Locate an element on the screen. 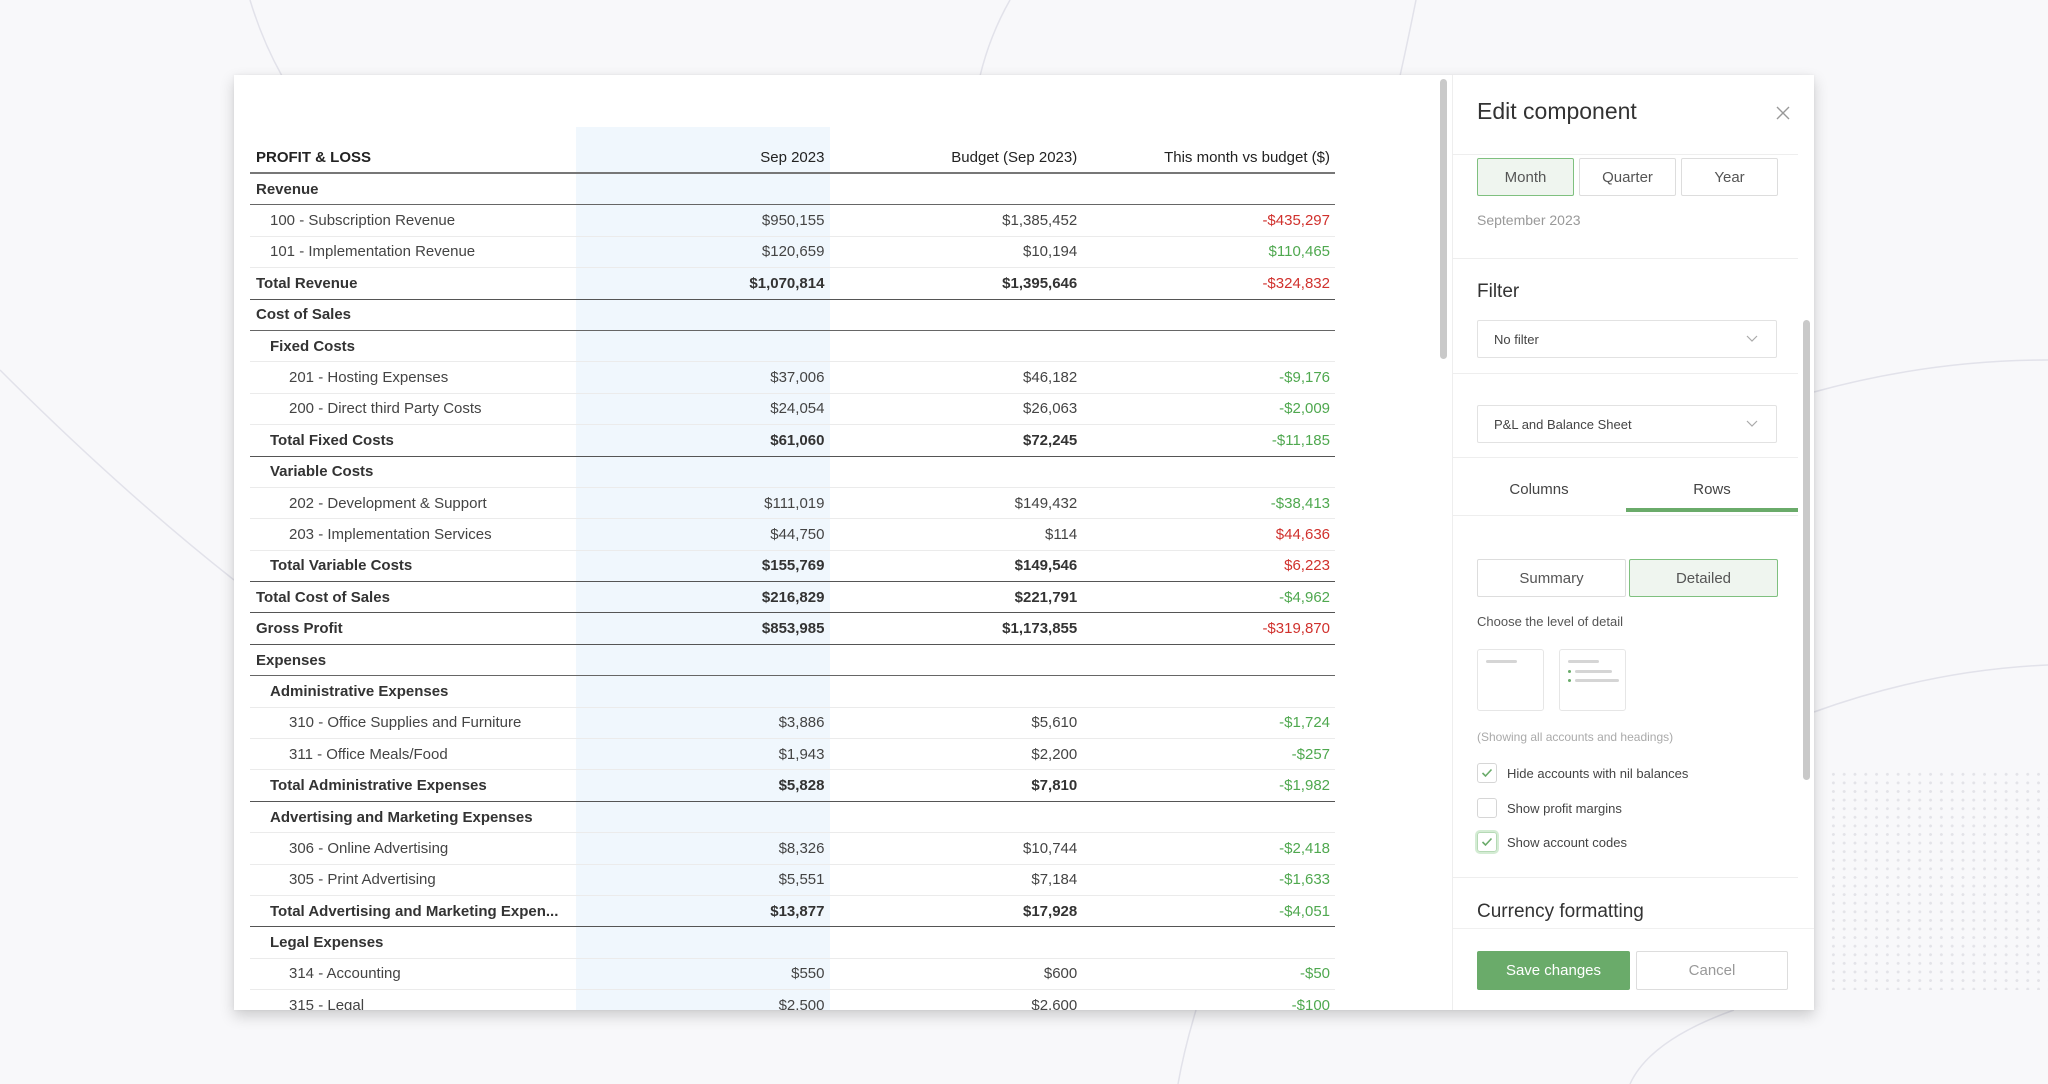  total-row: Gross Profit $853,985 $1,173,855 -$319,870 is located at coordinates (792, 629).